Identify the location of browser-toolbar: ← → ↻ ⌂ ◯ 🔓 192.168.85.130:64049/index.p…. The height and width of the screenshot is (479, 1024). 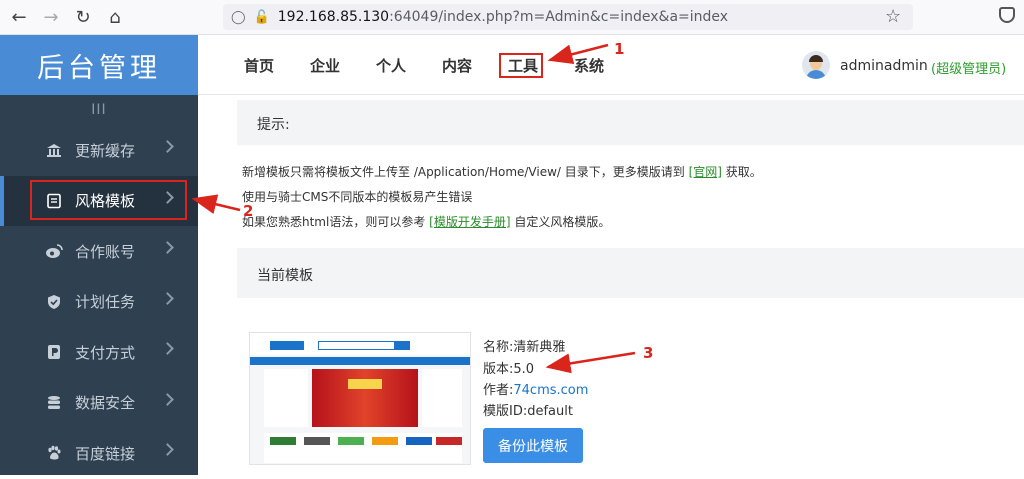
(512, 17).